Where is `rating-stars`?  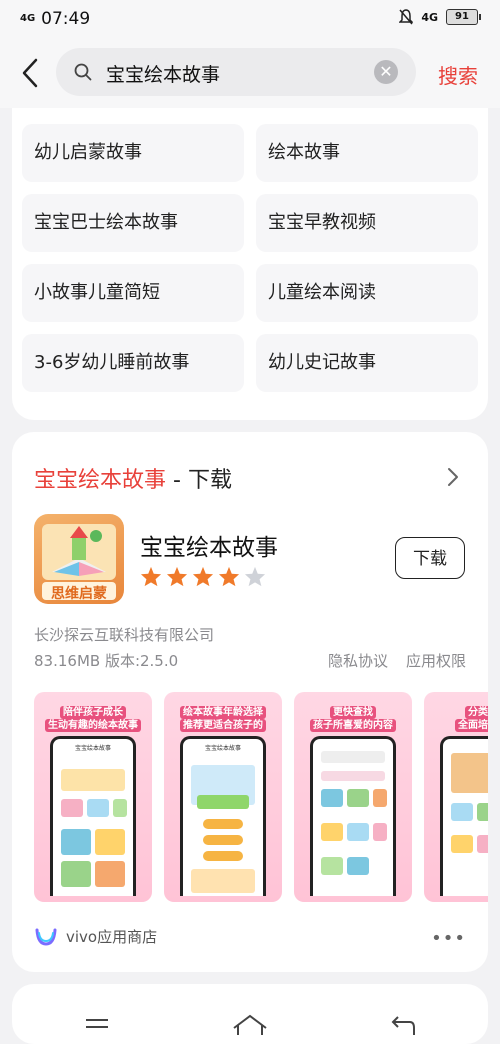
rating-stars is located at coordinates (203, 576).